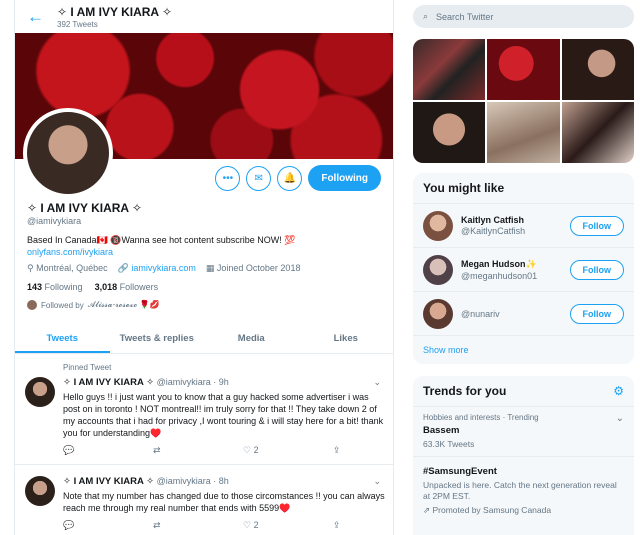  I want to click on follow-stats: 143 Following 3,018 Followers, so click(92, 287).